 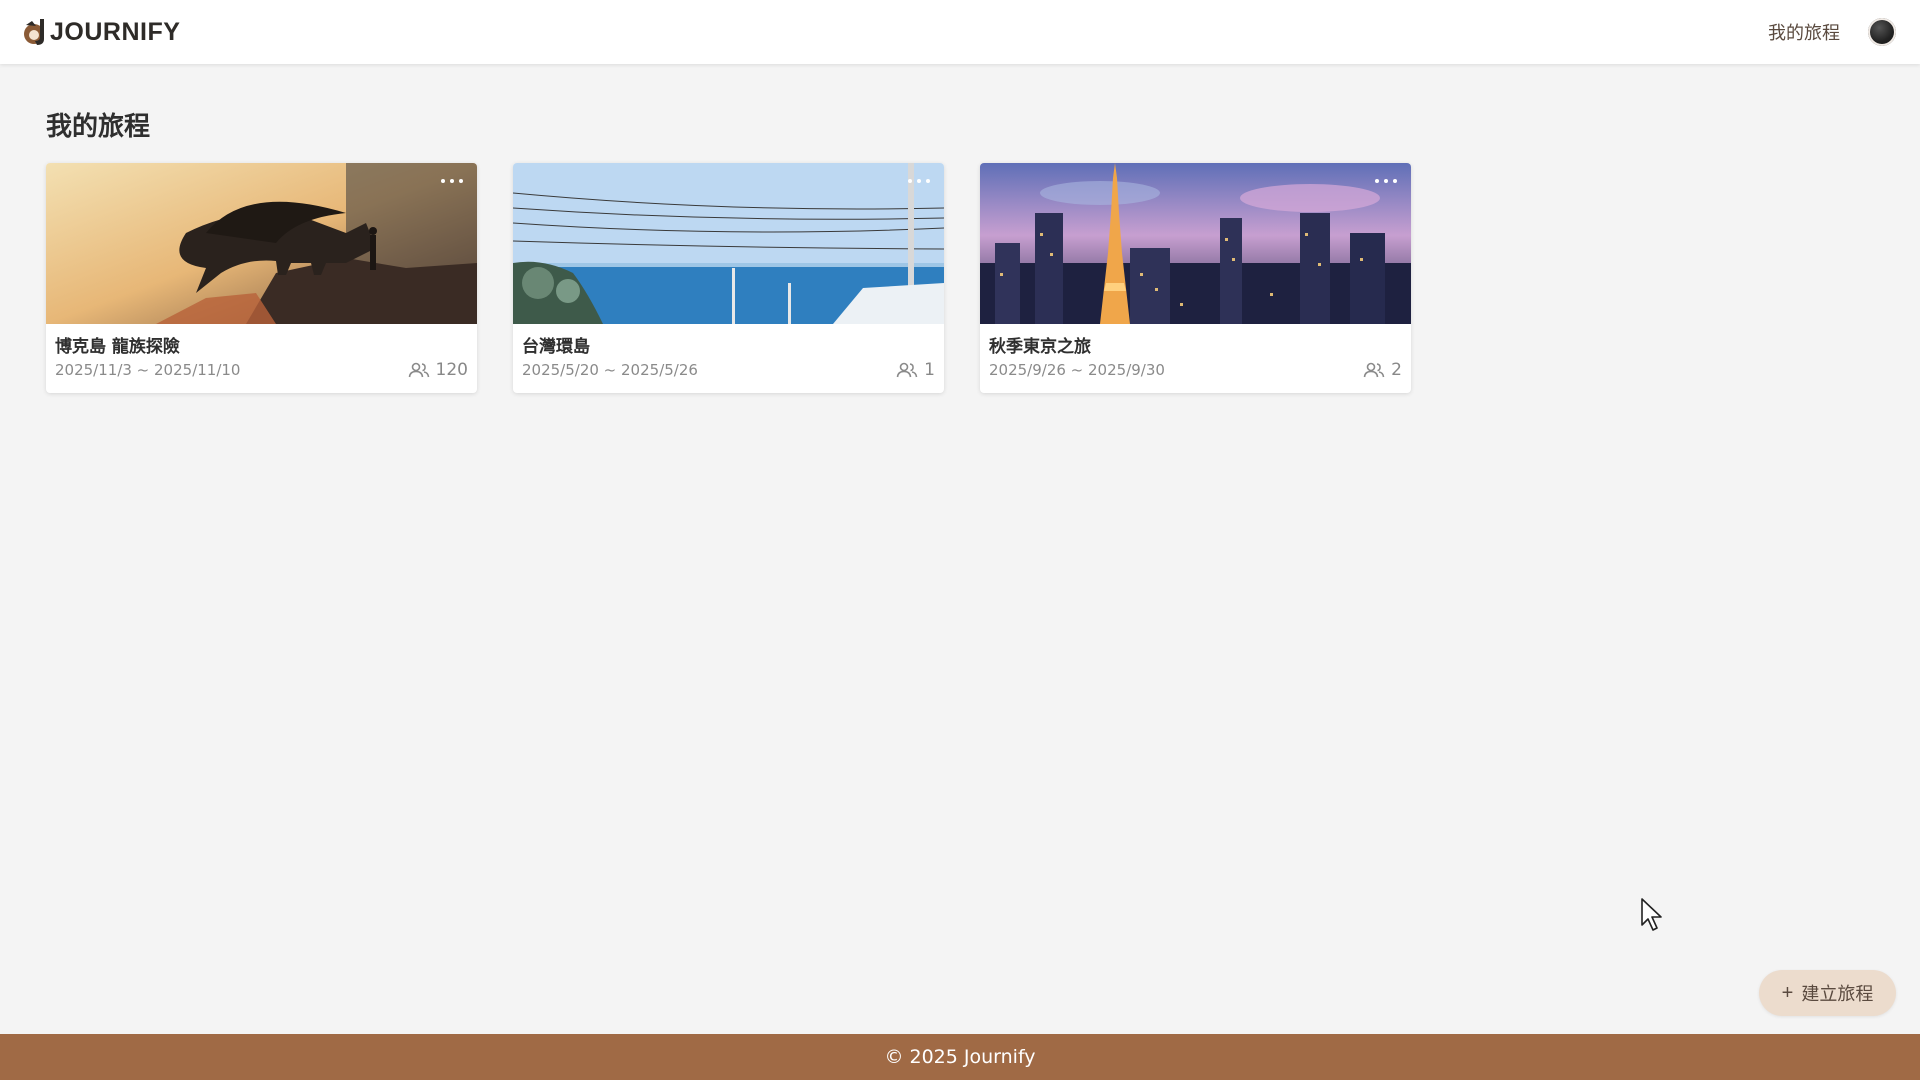 I want to click on trip-dates: 2025/9/26 ~ 2025/9/30, so click(x=1077, y=370).